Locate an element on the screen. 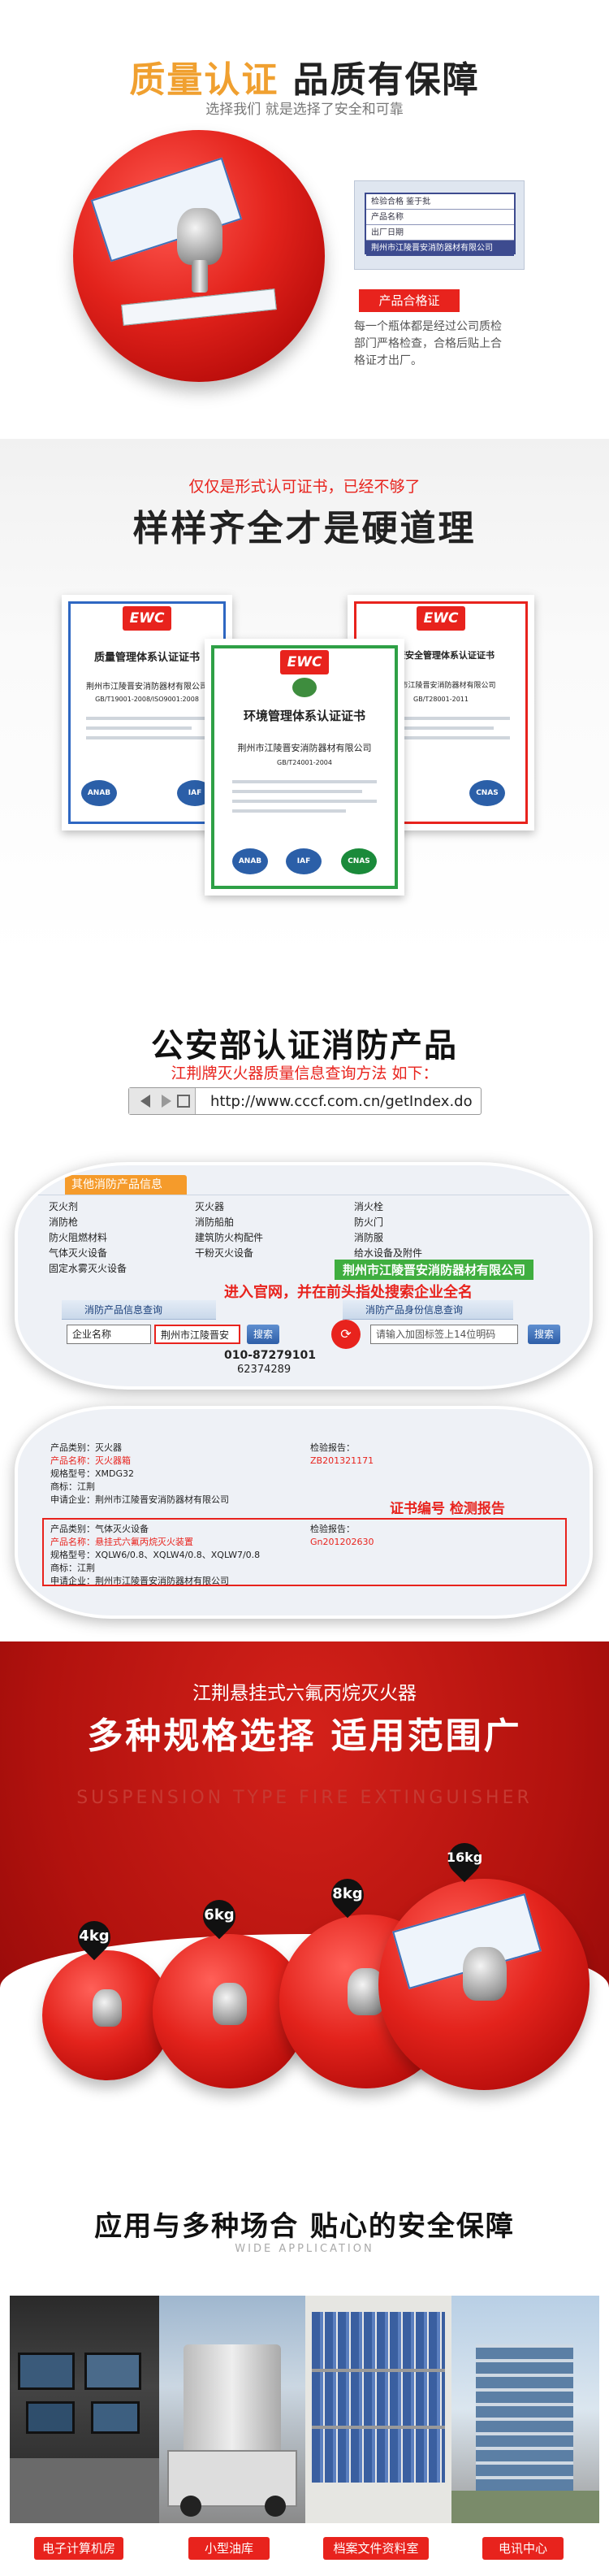  conformity-certificate-image: 检验合格 鉴于批 产品名称 出厂日期 荆州市江陵晋安消防器材有限公司 is located at coordinates (439, 225).